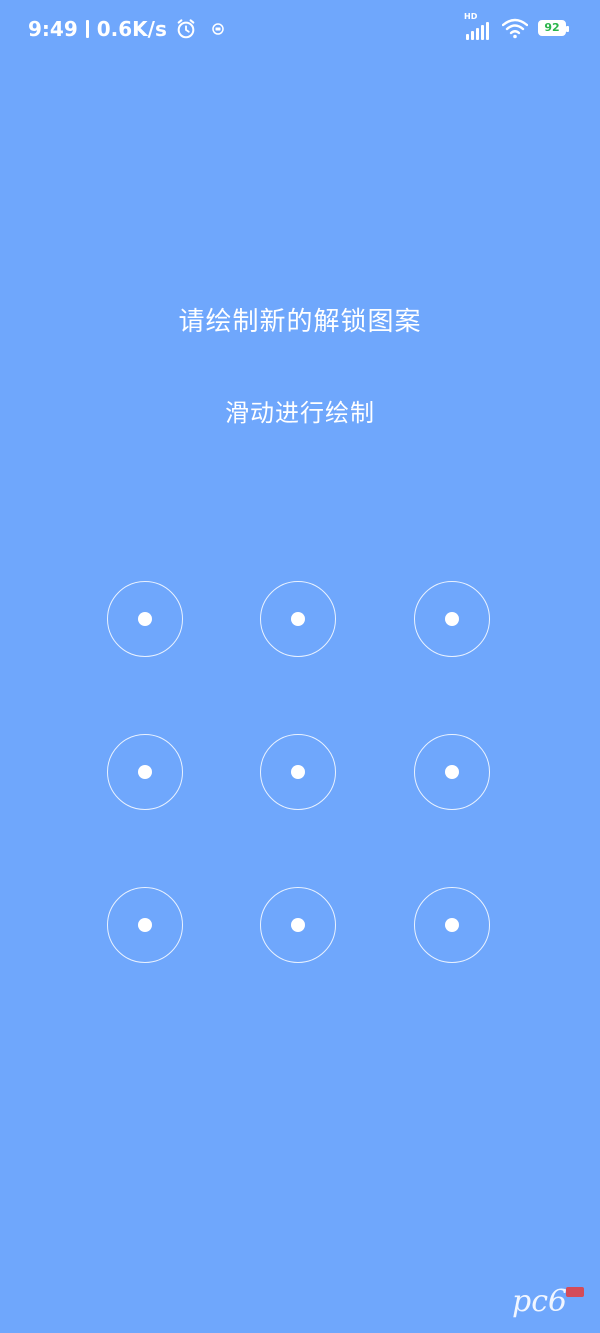  Describe the element at coordinates (471, 16) in the screenshot. I see `hd-label: HD` at that location.